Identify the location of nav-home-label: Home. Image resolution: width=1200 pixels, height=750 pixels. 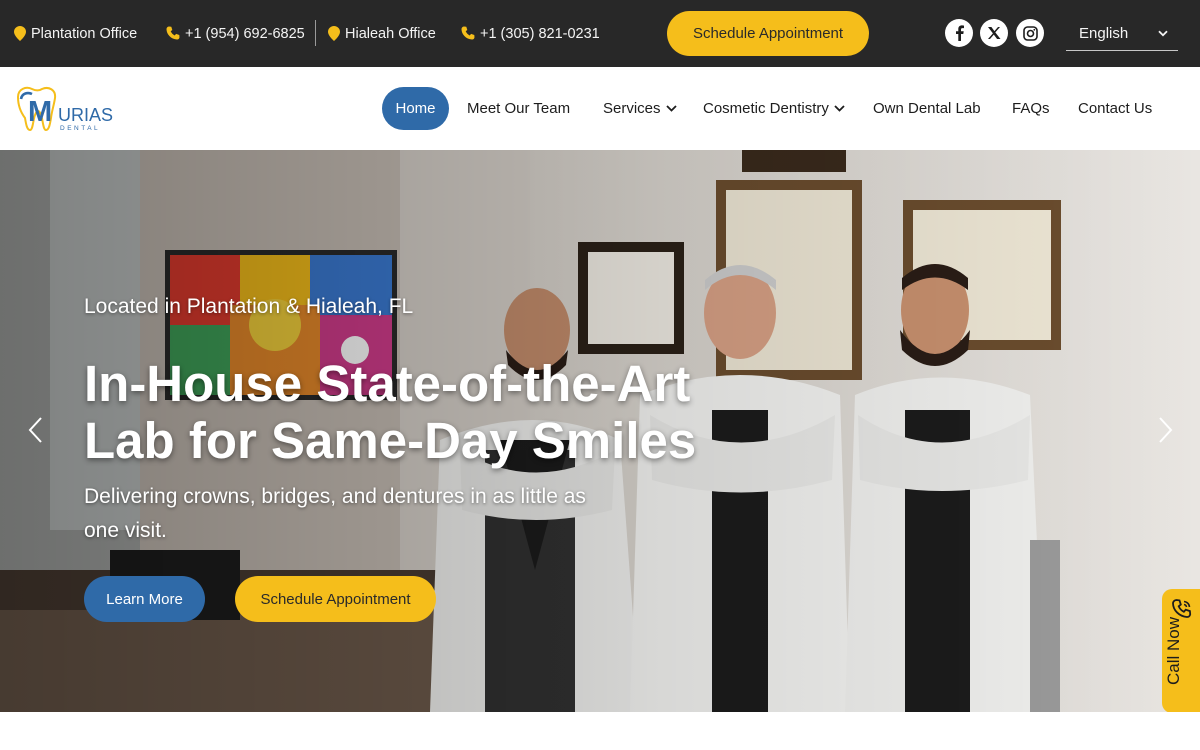
(415, 108).